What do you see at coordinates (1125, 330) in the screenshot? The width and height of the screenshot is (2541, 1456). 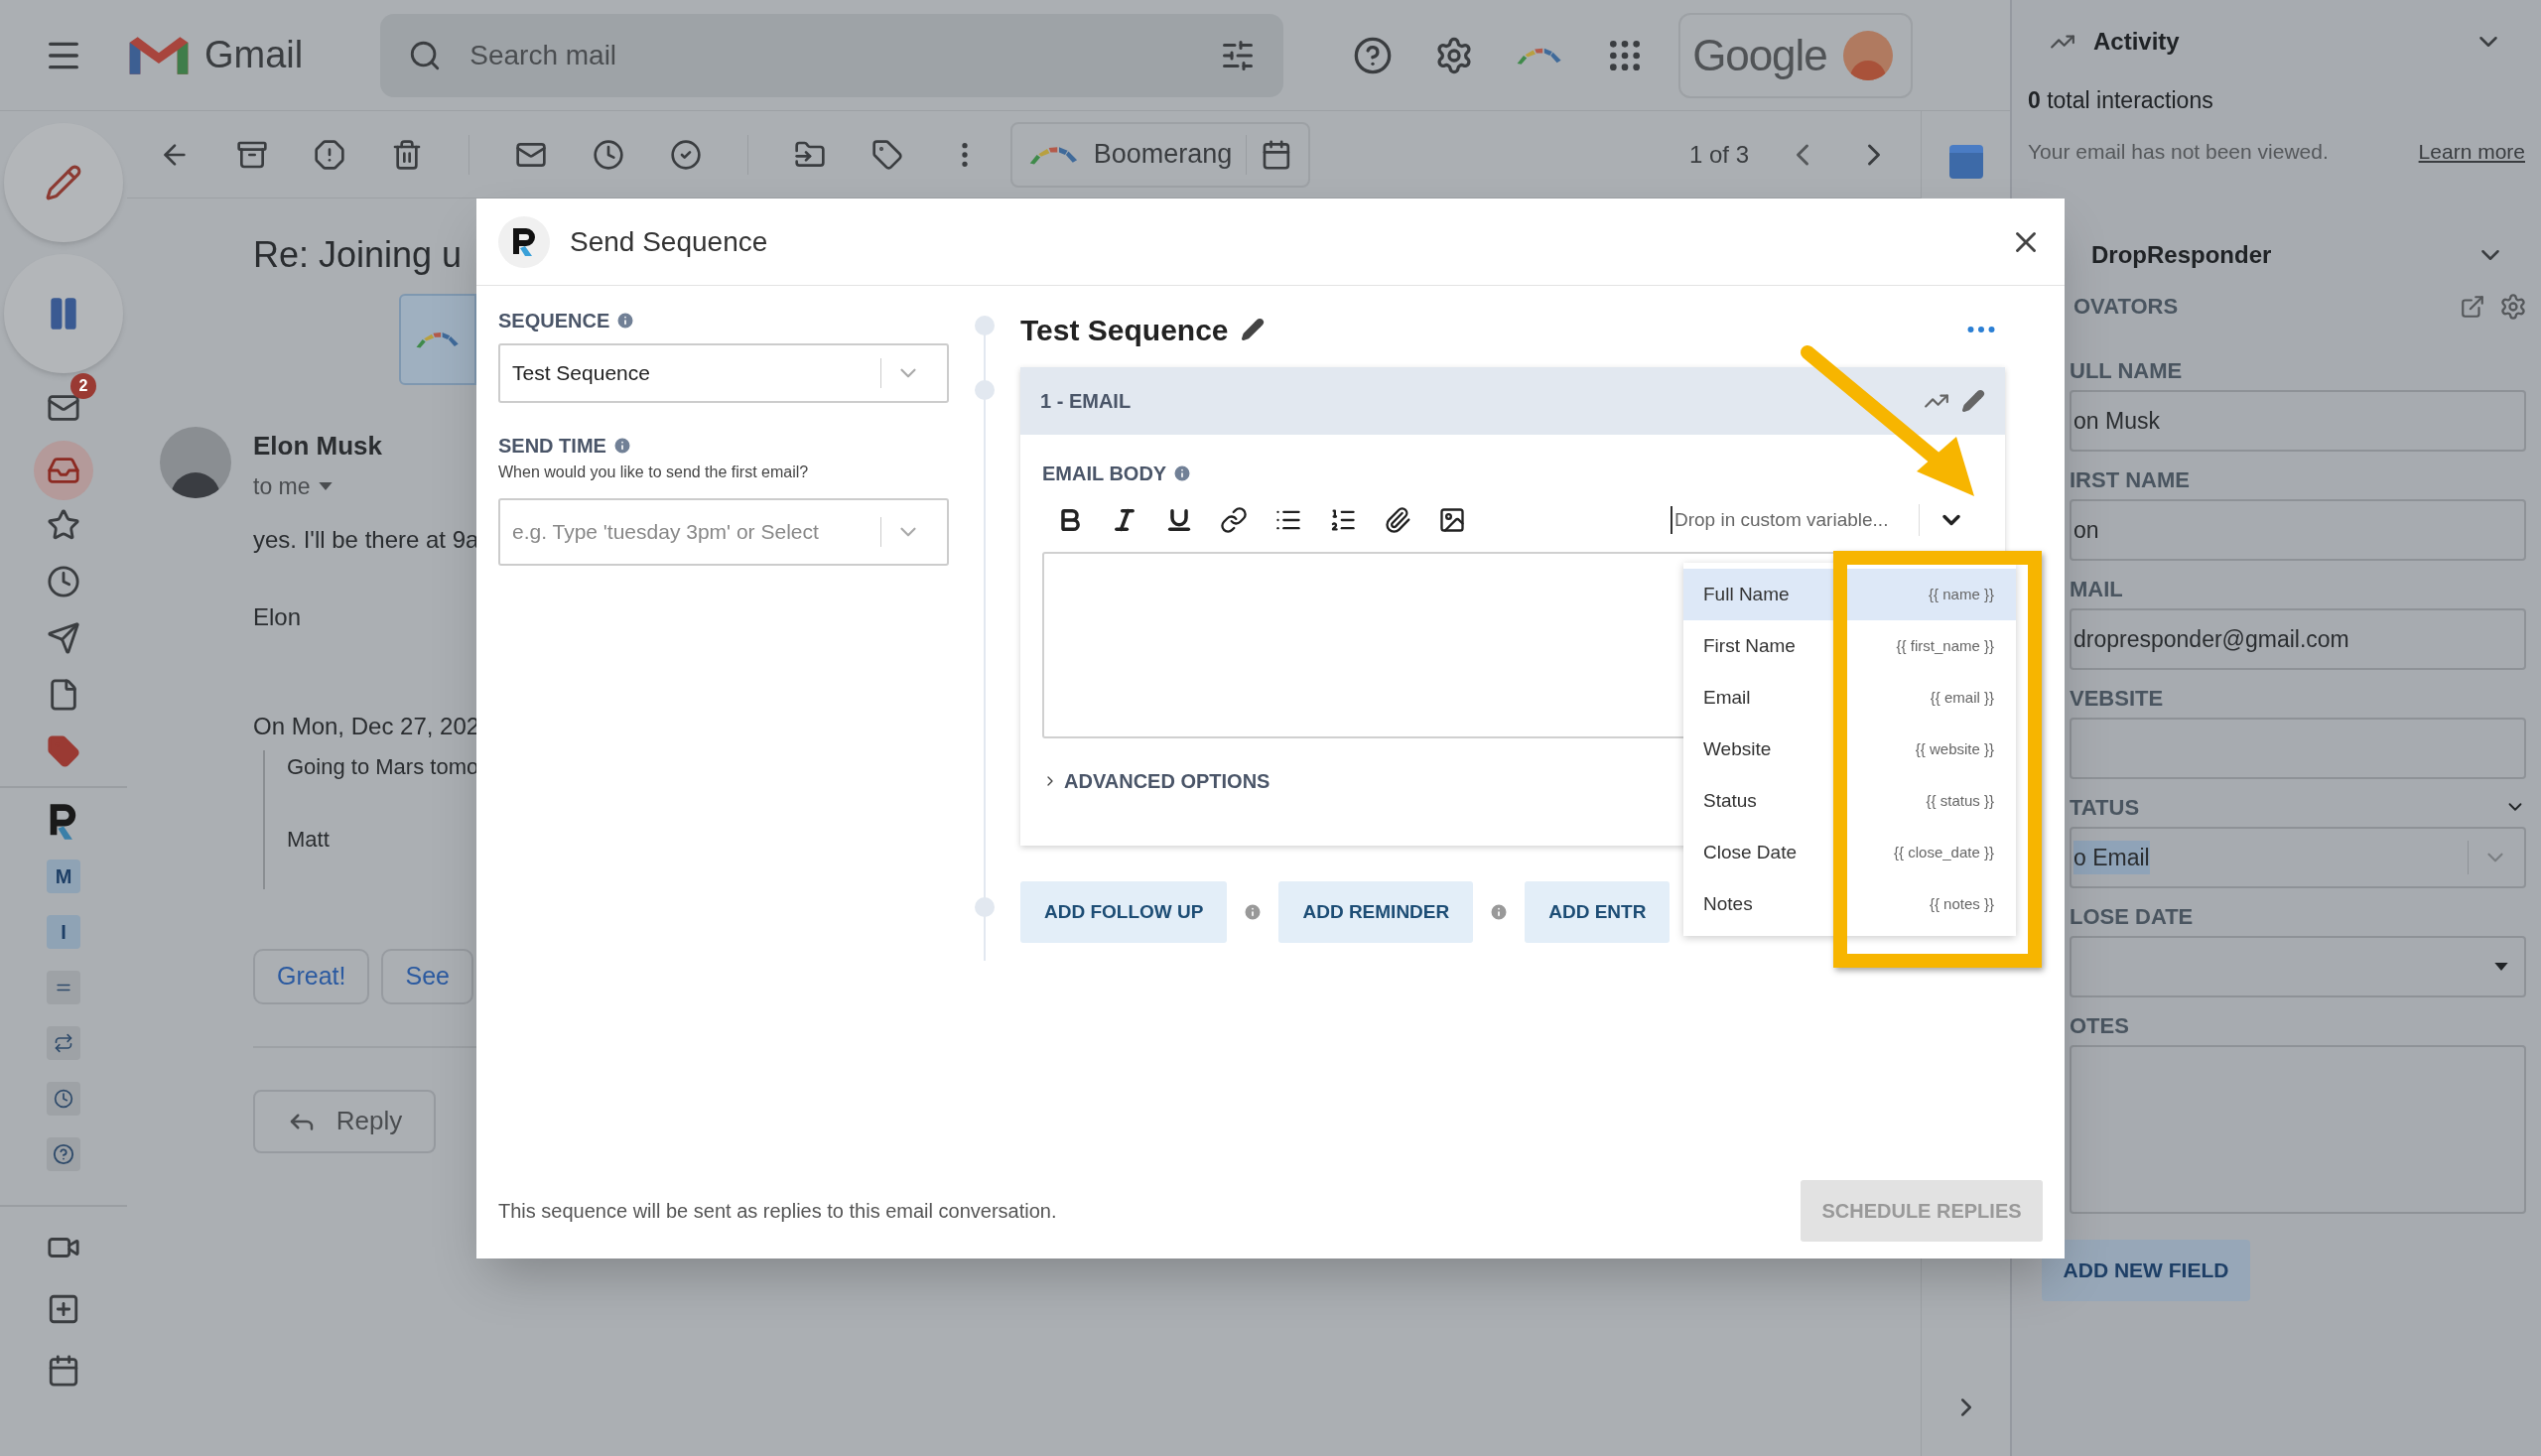 I see `sequence-title: Test Sequence` at bounding box center [1125, 330].